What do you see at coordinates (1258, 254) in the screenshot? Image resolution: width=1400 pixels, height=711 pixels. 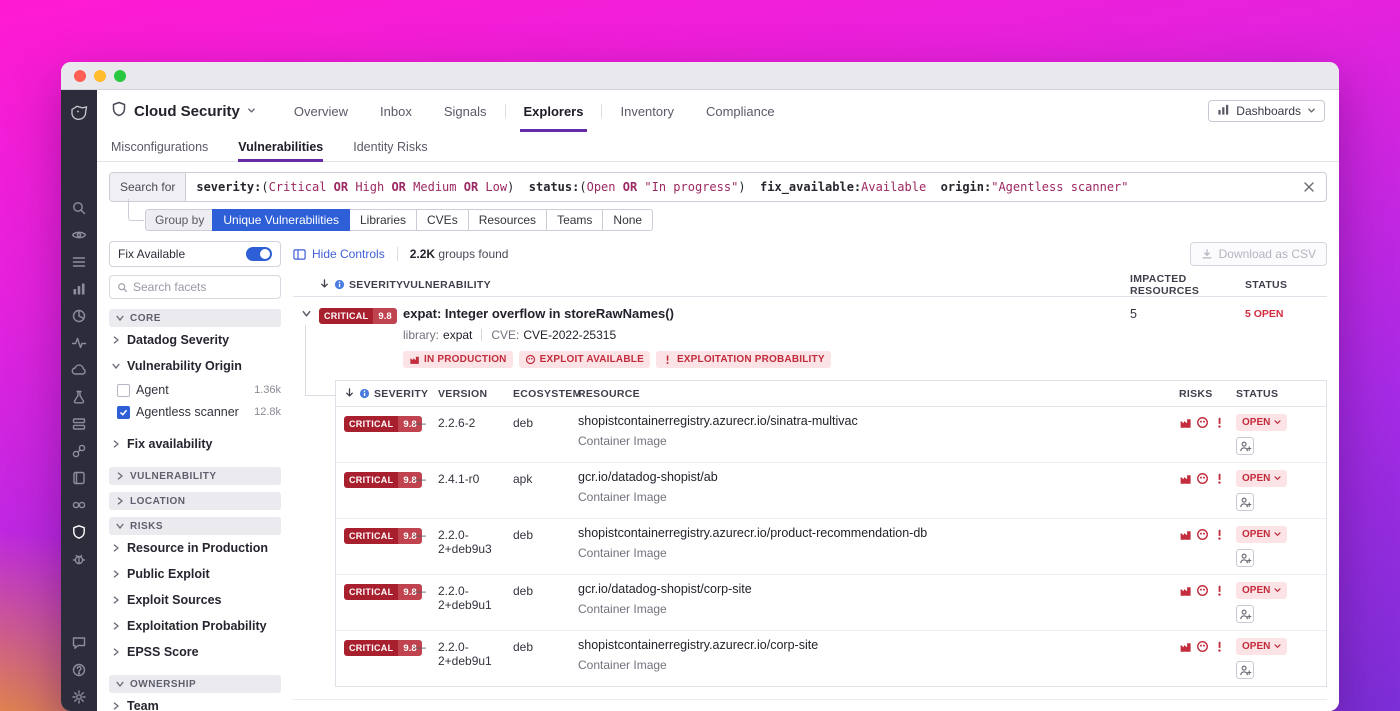 I see `download-csv-button: Download as CSV` at bounding box center [1258, 254].